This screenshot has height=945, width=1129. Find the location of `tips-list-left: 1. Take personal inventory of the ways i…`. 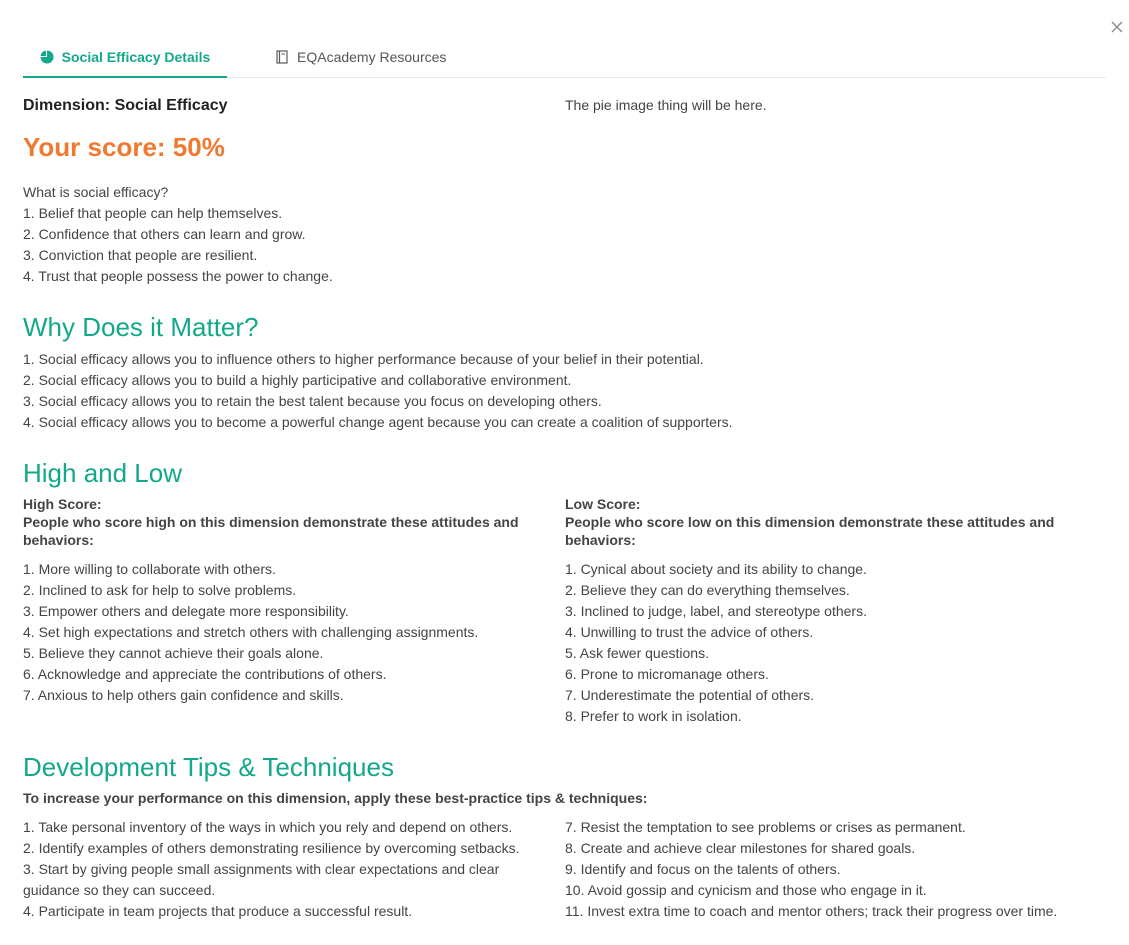

tips-list-left: 1. Take personal inventory of the ways i… is located at coordinates (283, 869).